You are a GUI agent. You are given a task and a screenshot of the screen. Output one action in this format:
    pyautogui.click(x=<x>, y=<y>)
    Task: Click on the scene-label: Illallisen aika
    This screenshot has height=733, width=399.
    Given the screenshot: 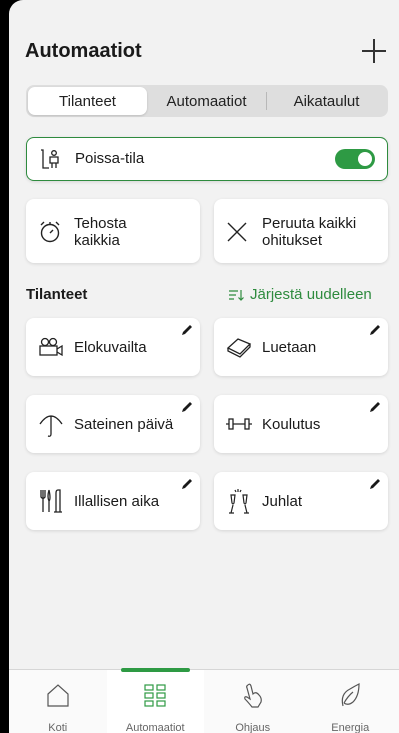 What is the action you would take?
    pyautogui.click(x=117, y=501)
    